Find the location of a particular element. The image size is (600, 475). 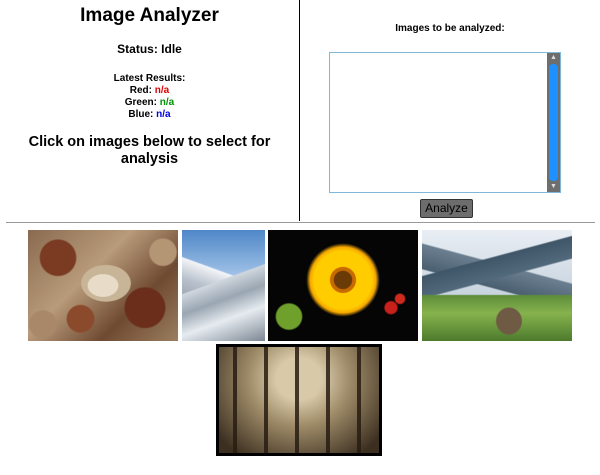

snowy-mountain-image is located at coordinates (223, 285).